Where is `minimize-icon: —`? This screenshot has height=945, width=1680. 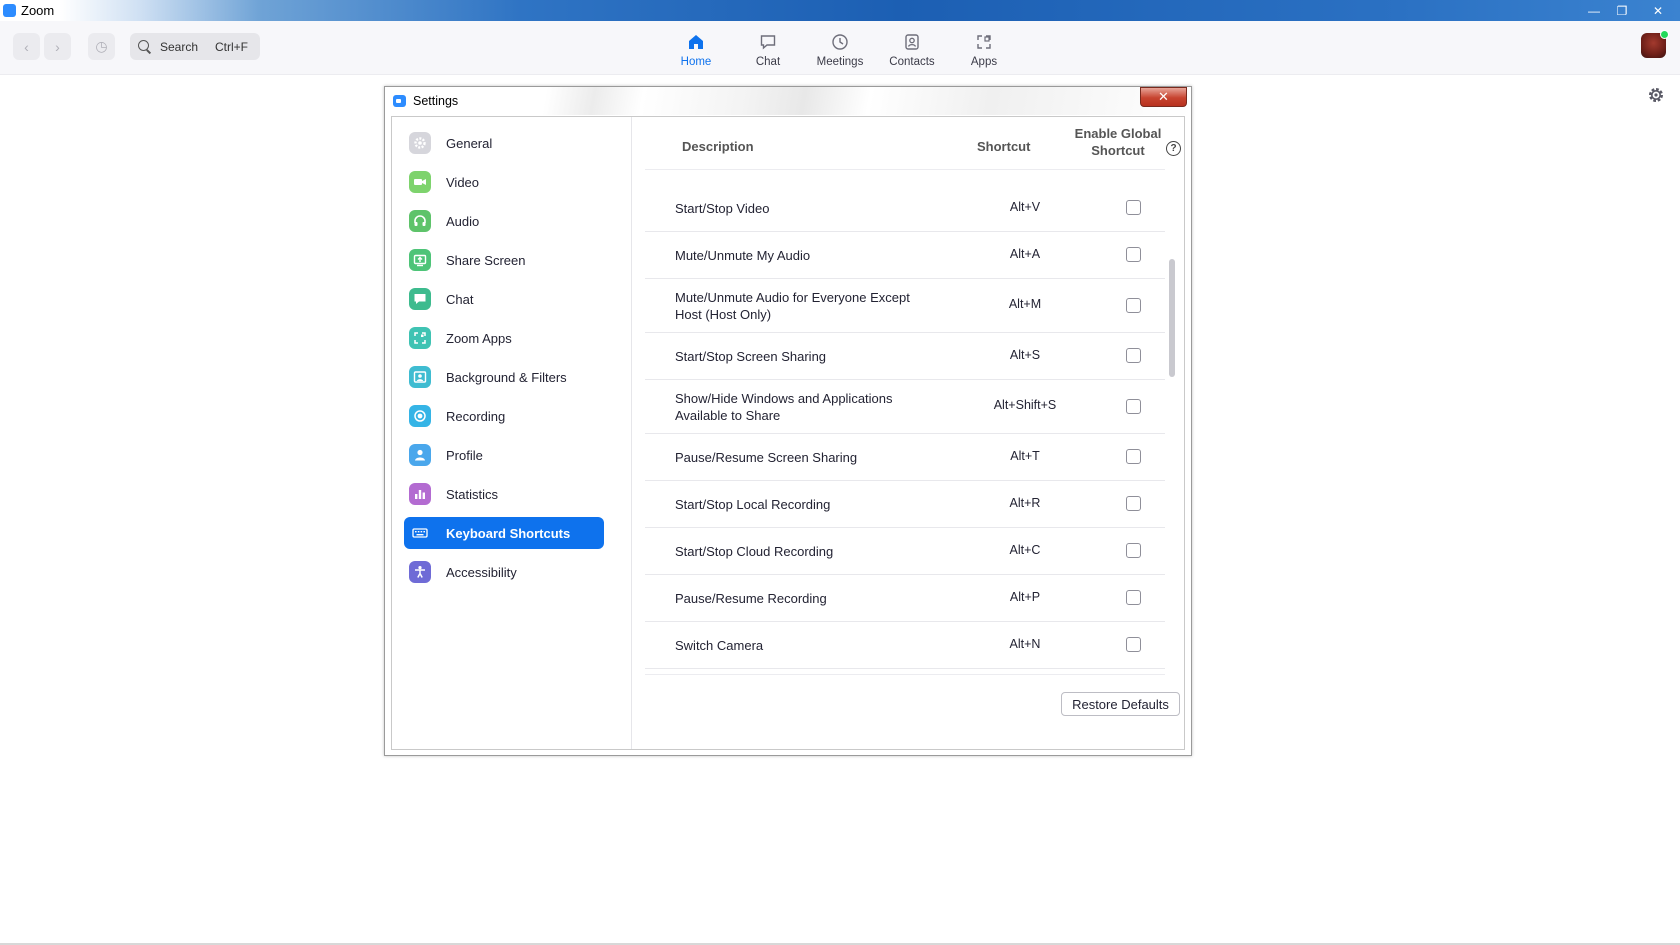 minimize-icon: — is located at coordinates (1594, 10).